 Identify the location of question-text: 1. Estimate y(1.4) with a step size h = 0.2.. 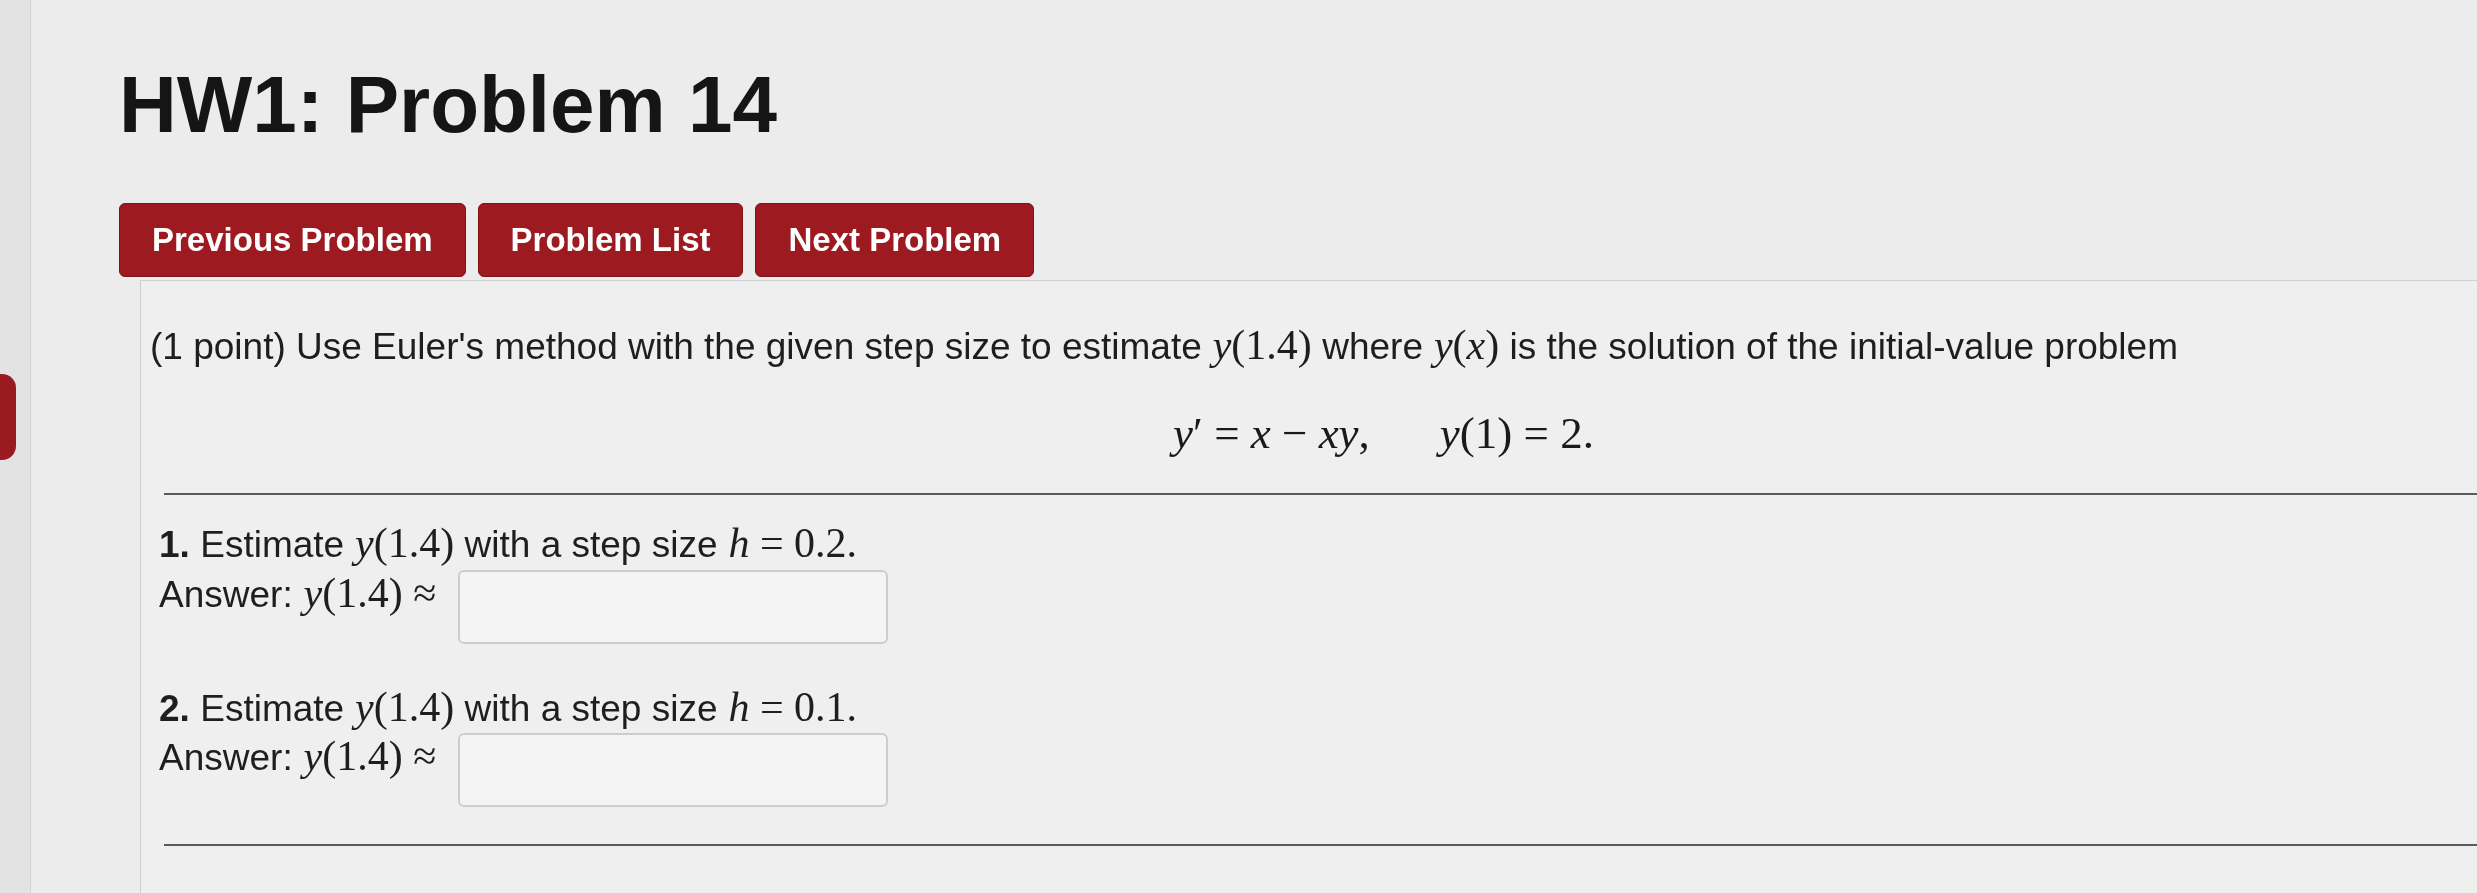
(508, 544).